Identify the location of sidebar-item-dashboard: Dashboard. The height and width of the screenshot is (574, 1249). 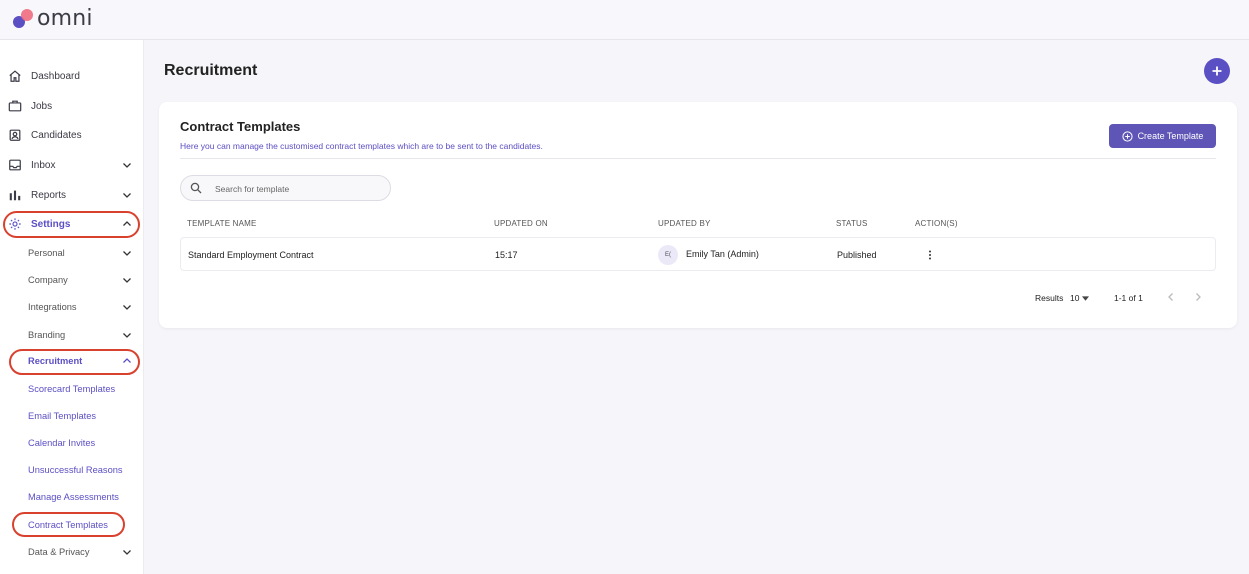
(72, 76).